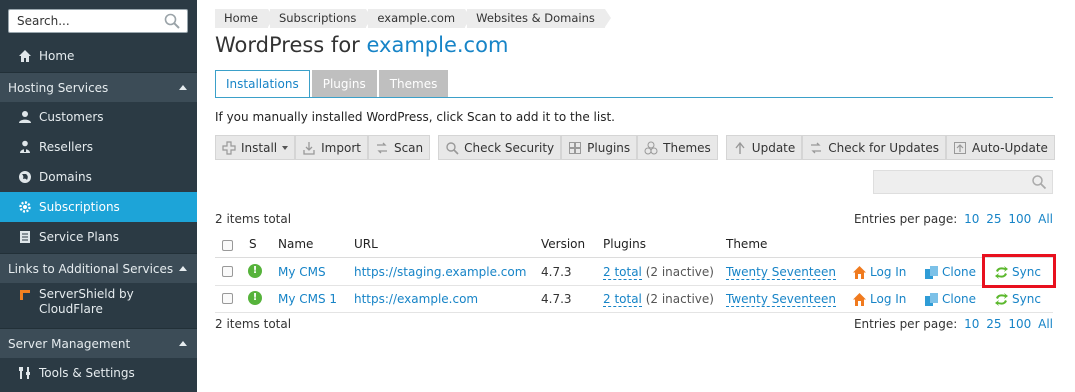  Describe the element at coordinates (437, 45) in the screenshot. I see `title-domain-link: example.com` at that location.